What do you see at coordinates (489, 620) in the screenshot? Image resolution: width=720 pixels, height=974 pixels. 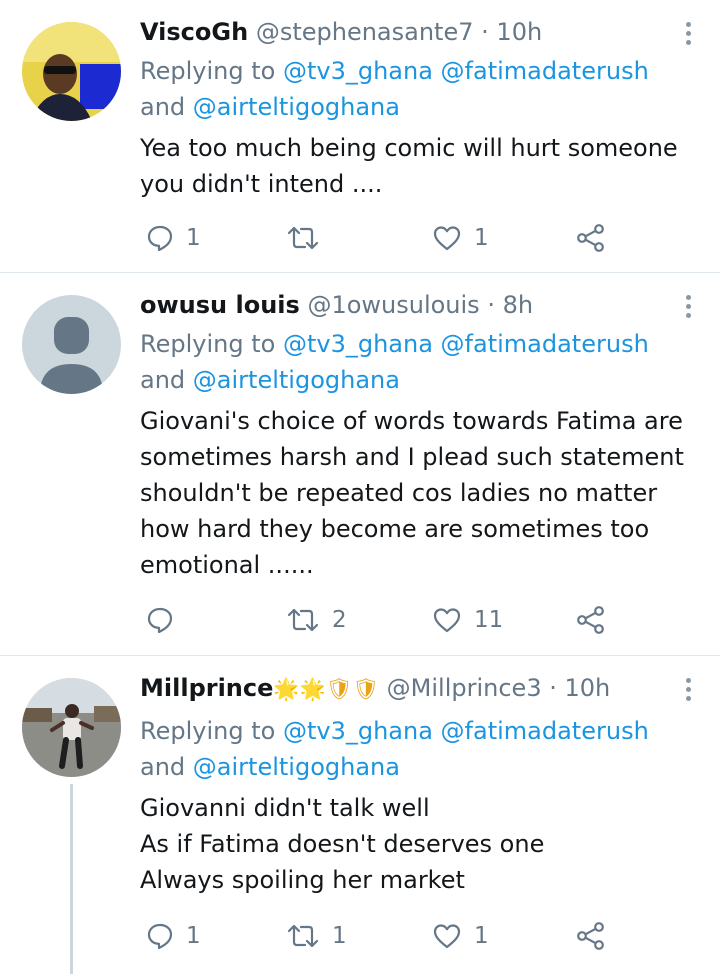 I see `like-count: 11` at bounding box center [489, 620].